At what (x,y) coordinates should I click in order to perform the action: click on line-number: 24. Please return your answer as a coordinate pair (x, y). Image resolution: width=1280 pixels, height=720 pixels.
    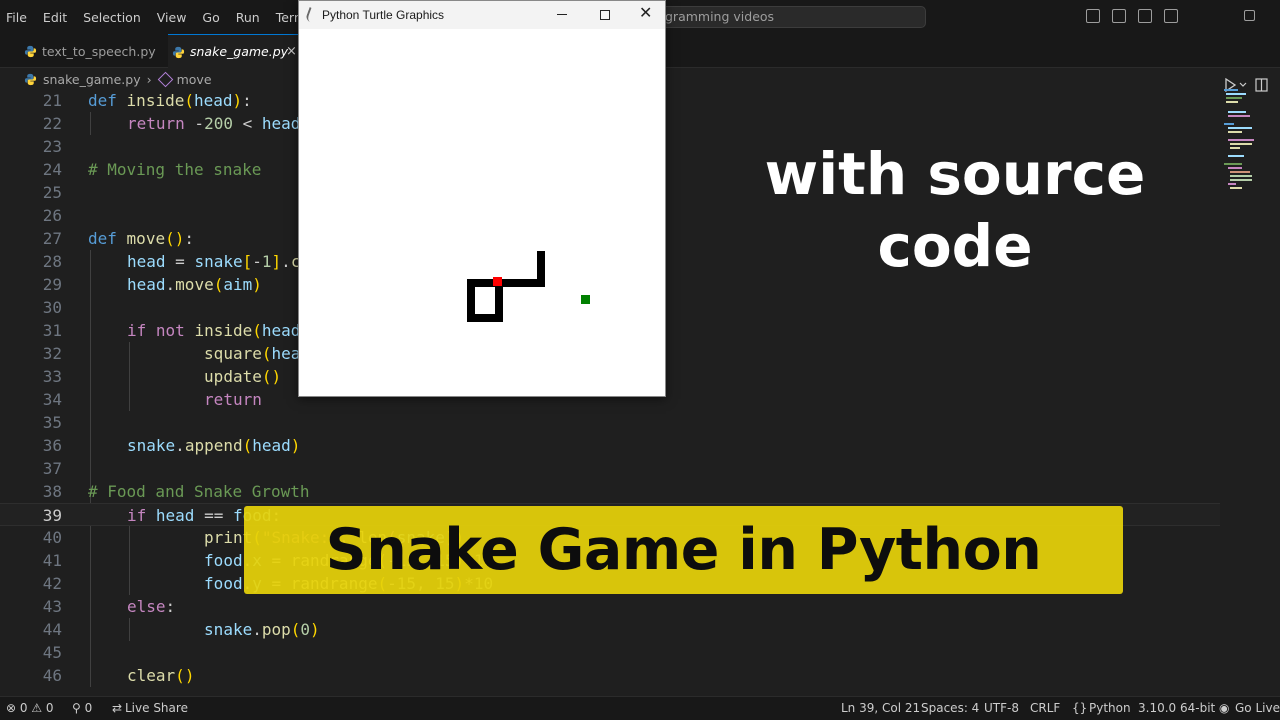
    Looking at the image, I should click on (52, 169).